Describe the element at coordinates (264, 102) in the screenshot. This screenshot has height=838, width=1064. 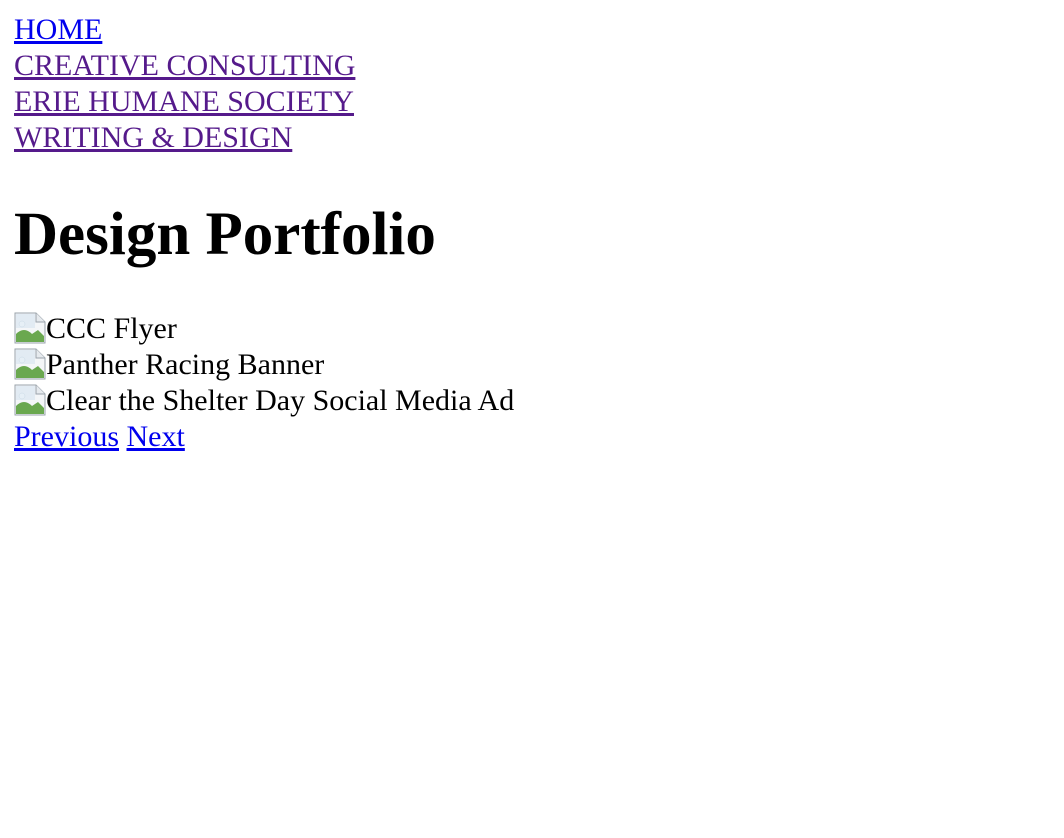
I see `nav-link-erie-humane-society: ERIE HUMANE SOCIETY` at that location.